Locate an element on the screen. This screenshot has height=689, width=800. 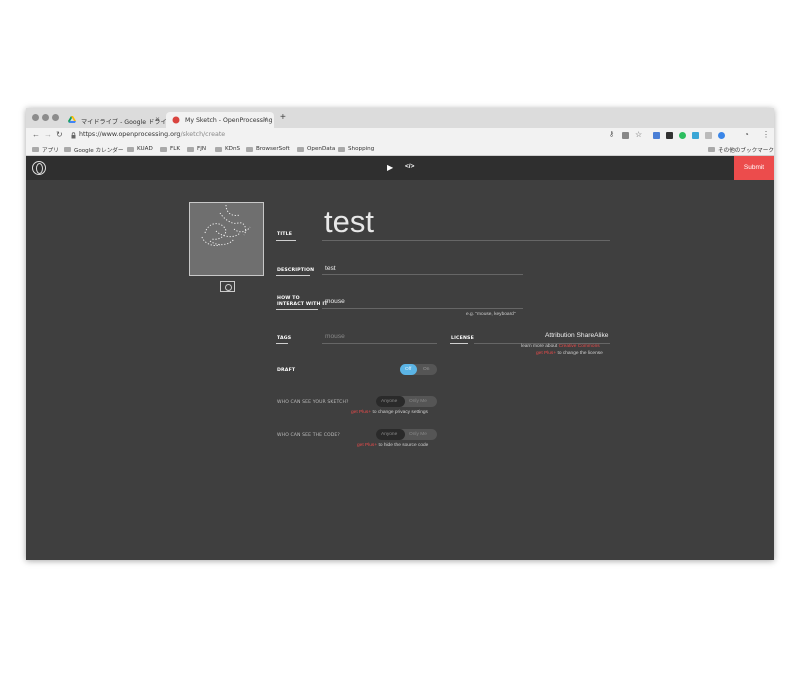
bookmark-apps: アプリ is located at coordinates (45, 150).